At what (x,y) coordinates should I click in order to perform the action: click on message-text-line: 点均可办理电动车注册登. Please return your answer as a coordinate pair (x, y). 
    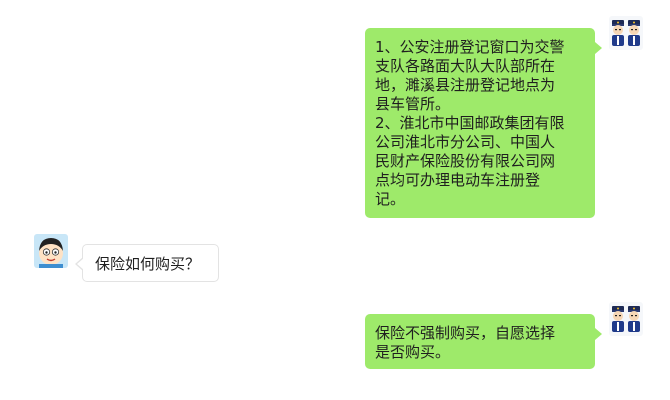
    Looking at the image, I should click on (458, 180).